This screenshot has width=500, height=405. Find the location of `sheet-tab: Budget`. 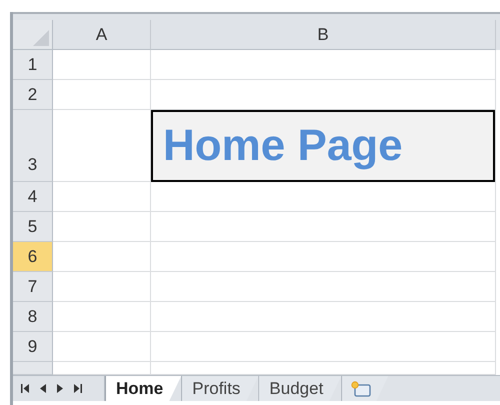

sheet-tab: Budget is located at coordinates (300, 388).